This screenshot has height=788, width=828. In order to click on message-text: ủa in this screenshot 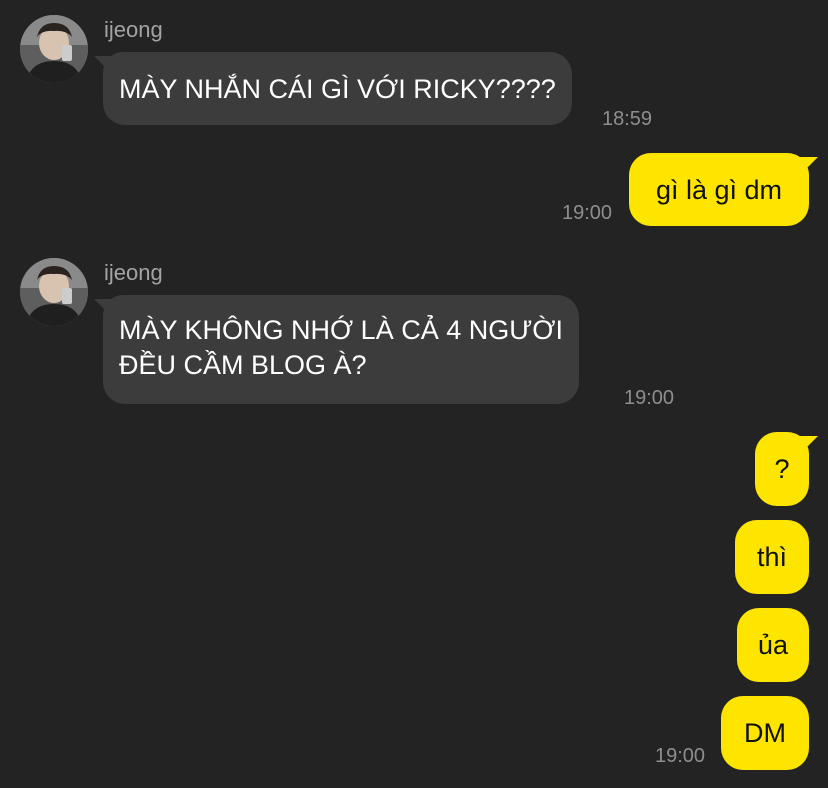, I will do `click(773, 645)`.